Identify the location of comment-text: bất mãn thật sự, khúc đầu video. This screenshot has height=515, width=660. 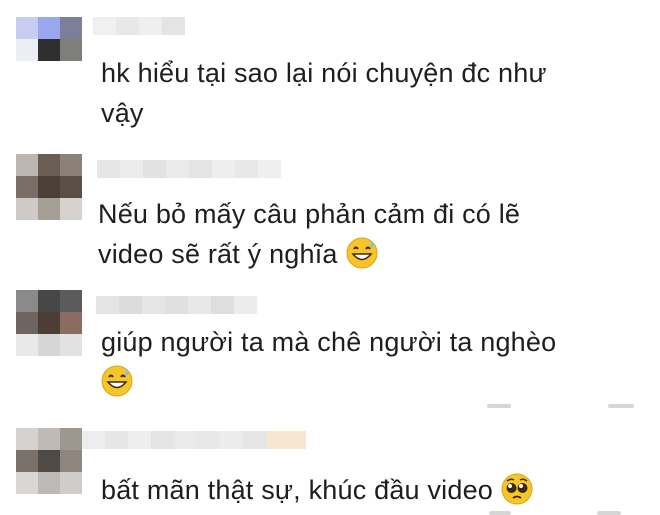
(317, 490).